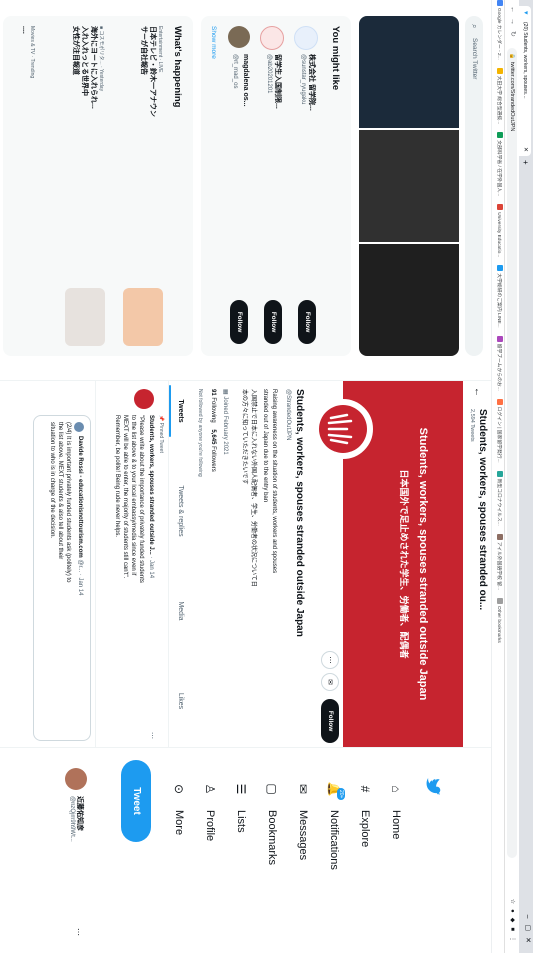 This screenshot has height=953, width=533. I want to click on suggested-account: 株式会社 留学院... @sunstar_ryugaku Follow, so click(306, 186).